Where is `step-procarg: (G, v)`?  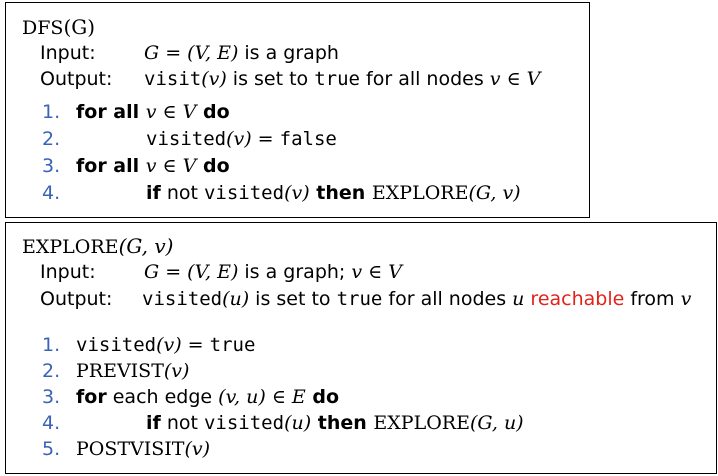
step-procarg: (G, v) is located at coordinates (494, 193).